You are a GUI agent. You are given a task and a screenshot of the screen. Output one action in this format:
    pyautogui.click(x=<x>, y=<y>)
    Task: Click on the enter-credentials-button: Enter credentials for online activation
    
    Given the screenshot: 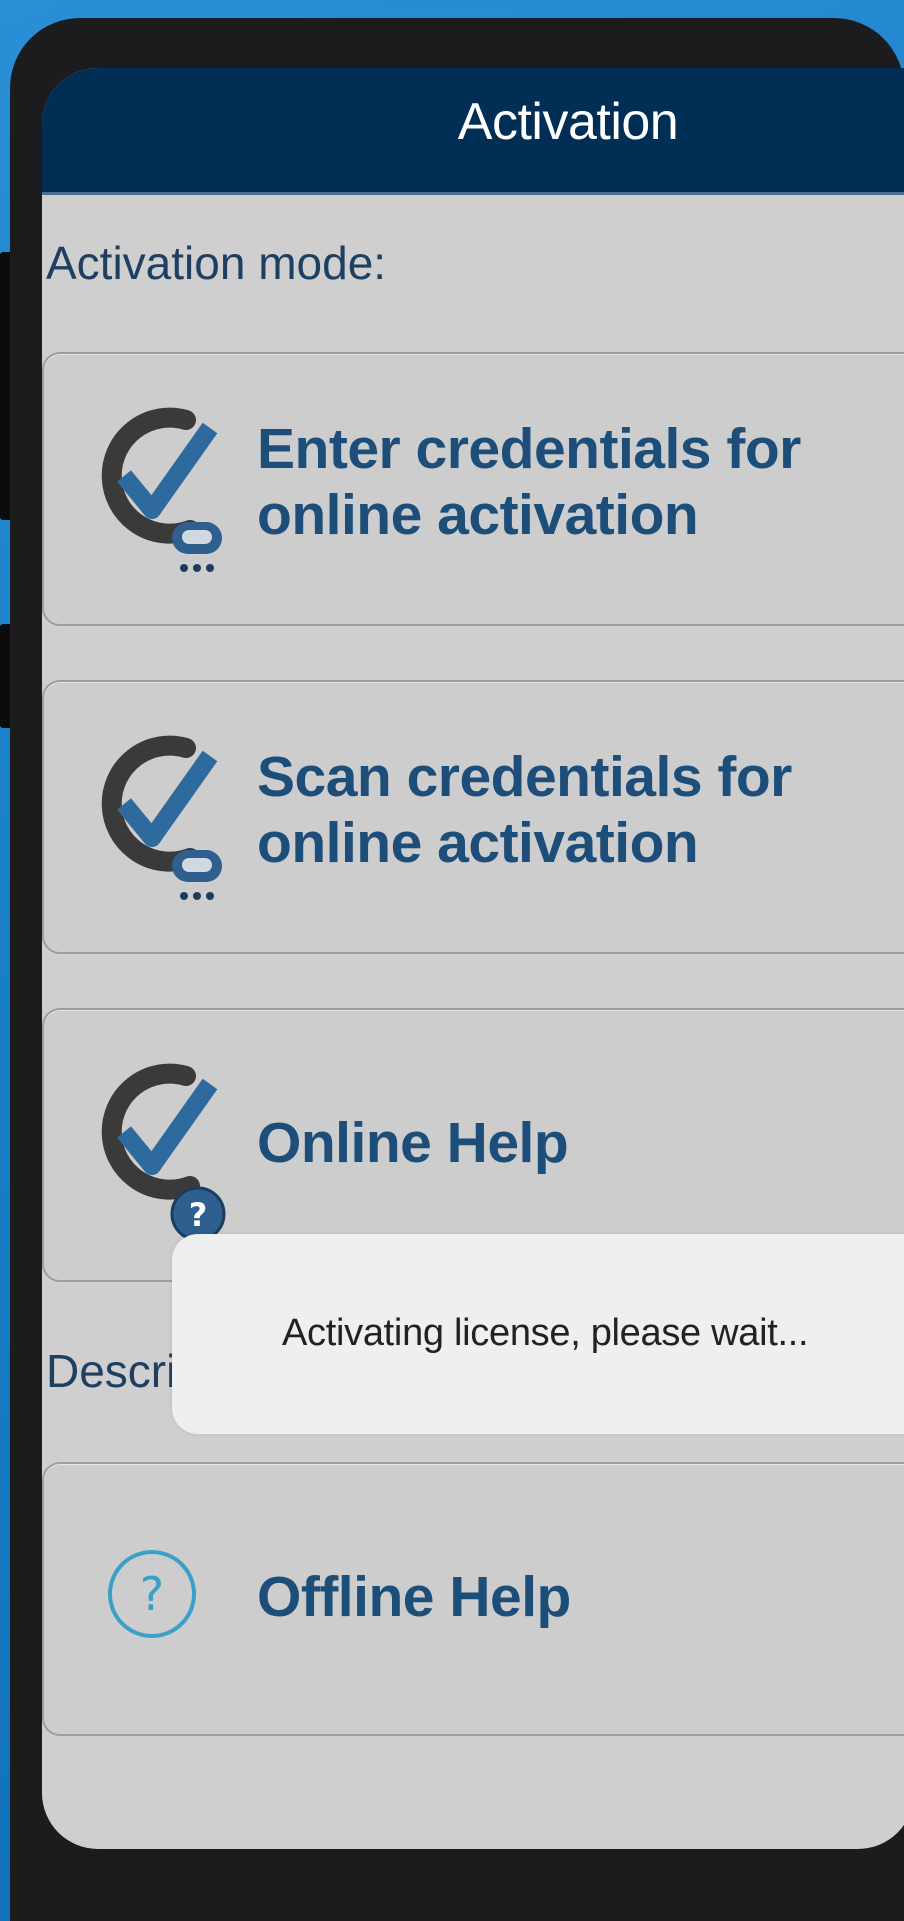 What is the action you would take?
    pyautogui.click(x=473, y=489)
    